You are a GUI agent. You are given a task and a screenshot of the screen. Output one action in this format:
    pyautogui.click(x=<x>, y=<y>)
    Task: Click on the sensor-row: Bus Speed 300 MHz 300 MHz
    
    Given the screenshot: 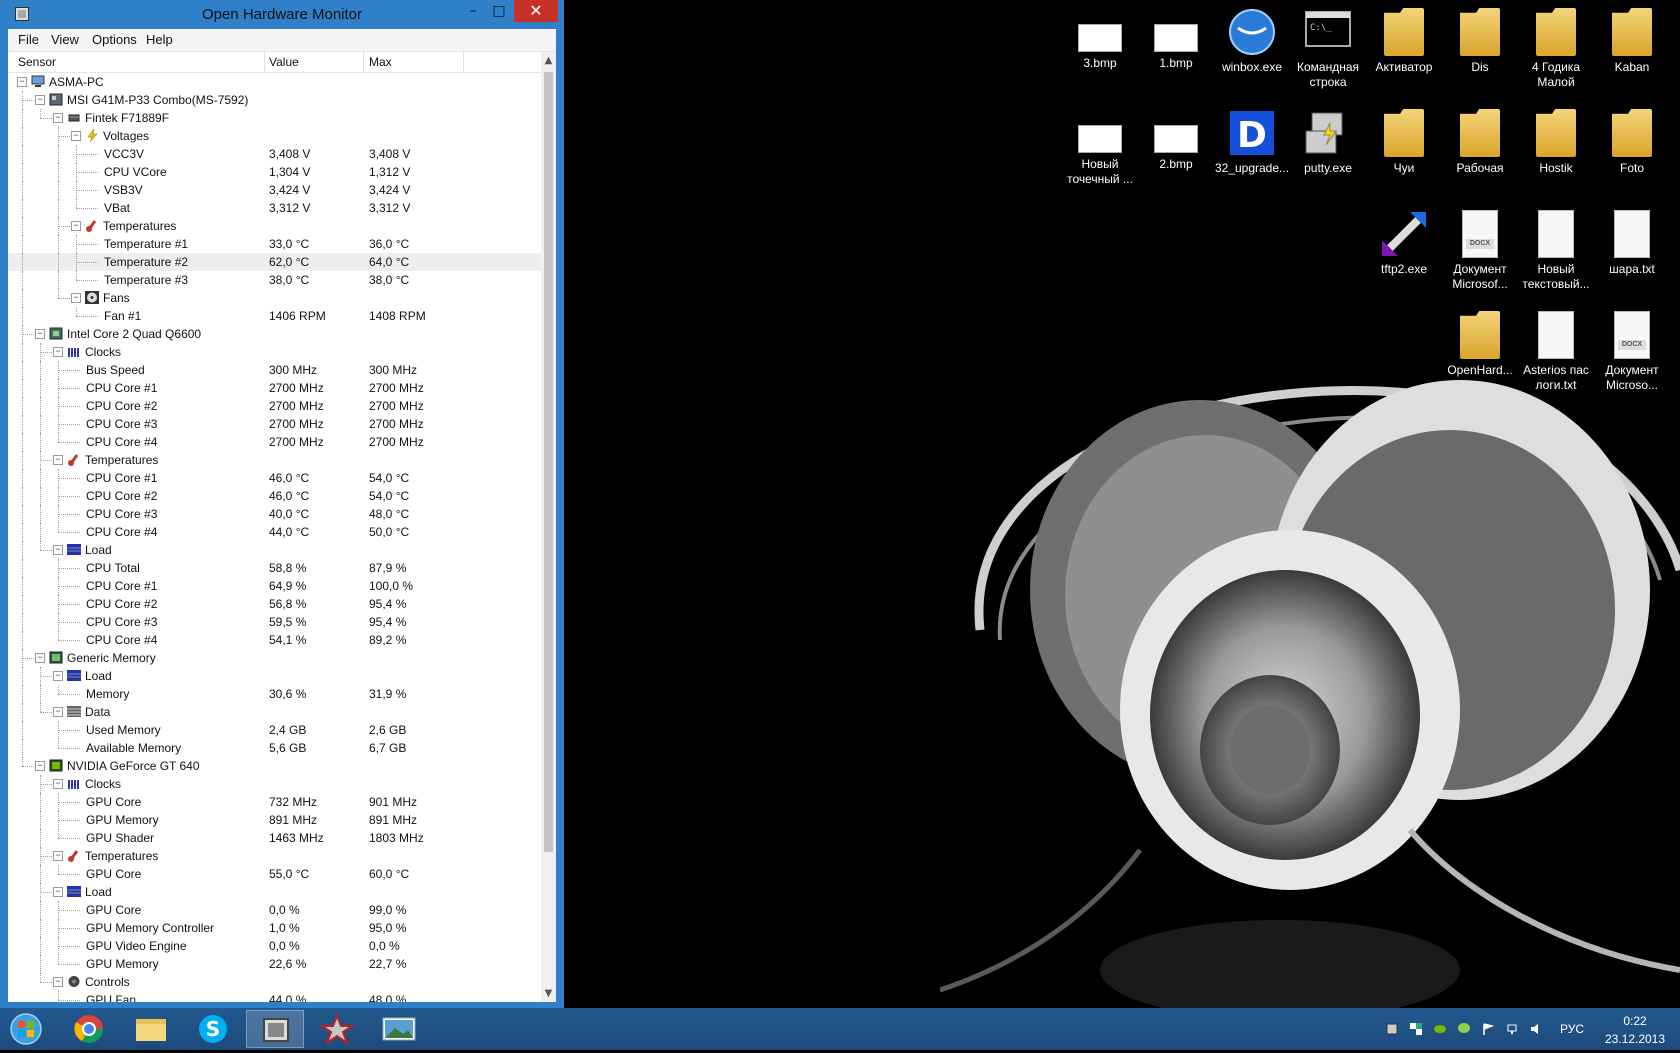 What is the action you would take?
    pyautogui.click(x=274, y=370)
    